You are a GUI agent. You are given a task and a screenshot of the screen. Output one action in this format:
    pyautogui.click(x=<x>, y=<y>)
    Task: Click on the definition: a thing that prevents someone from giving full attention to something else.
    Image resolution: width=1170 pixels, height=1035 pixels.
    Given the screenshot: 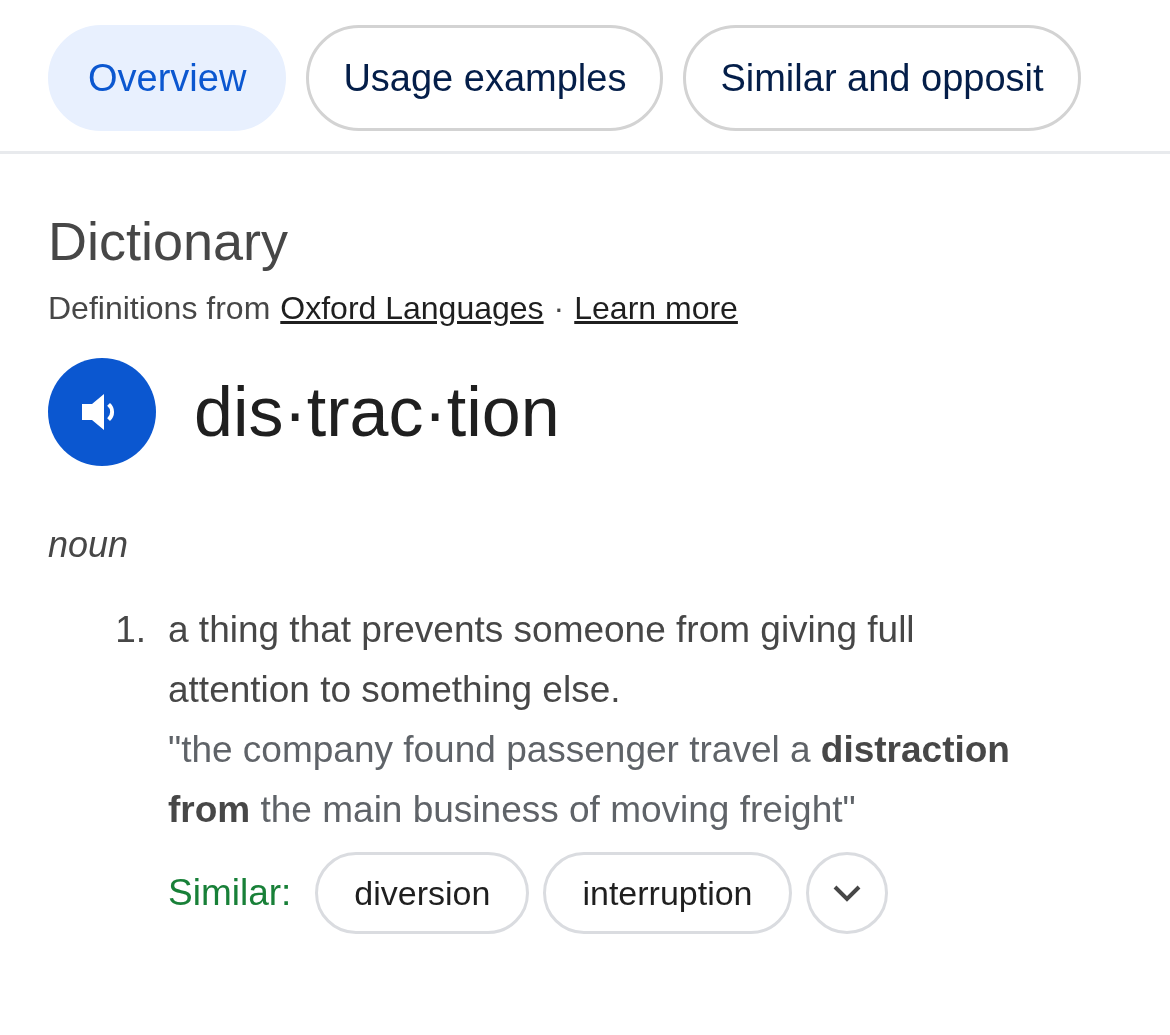 What is the action you would take?
    pyautogui.click(x=542, y=660)
    